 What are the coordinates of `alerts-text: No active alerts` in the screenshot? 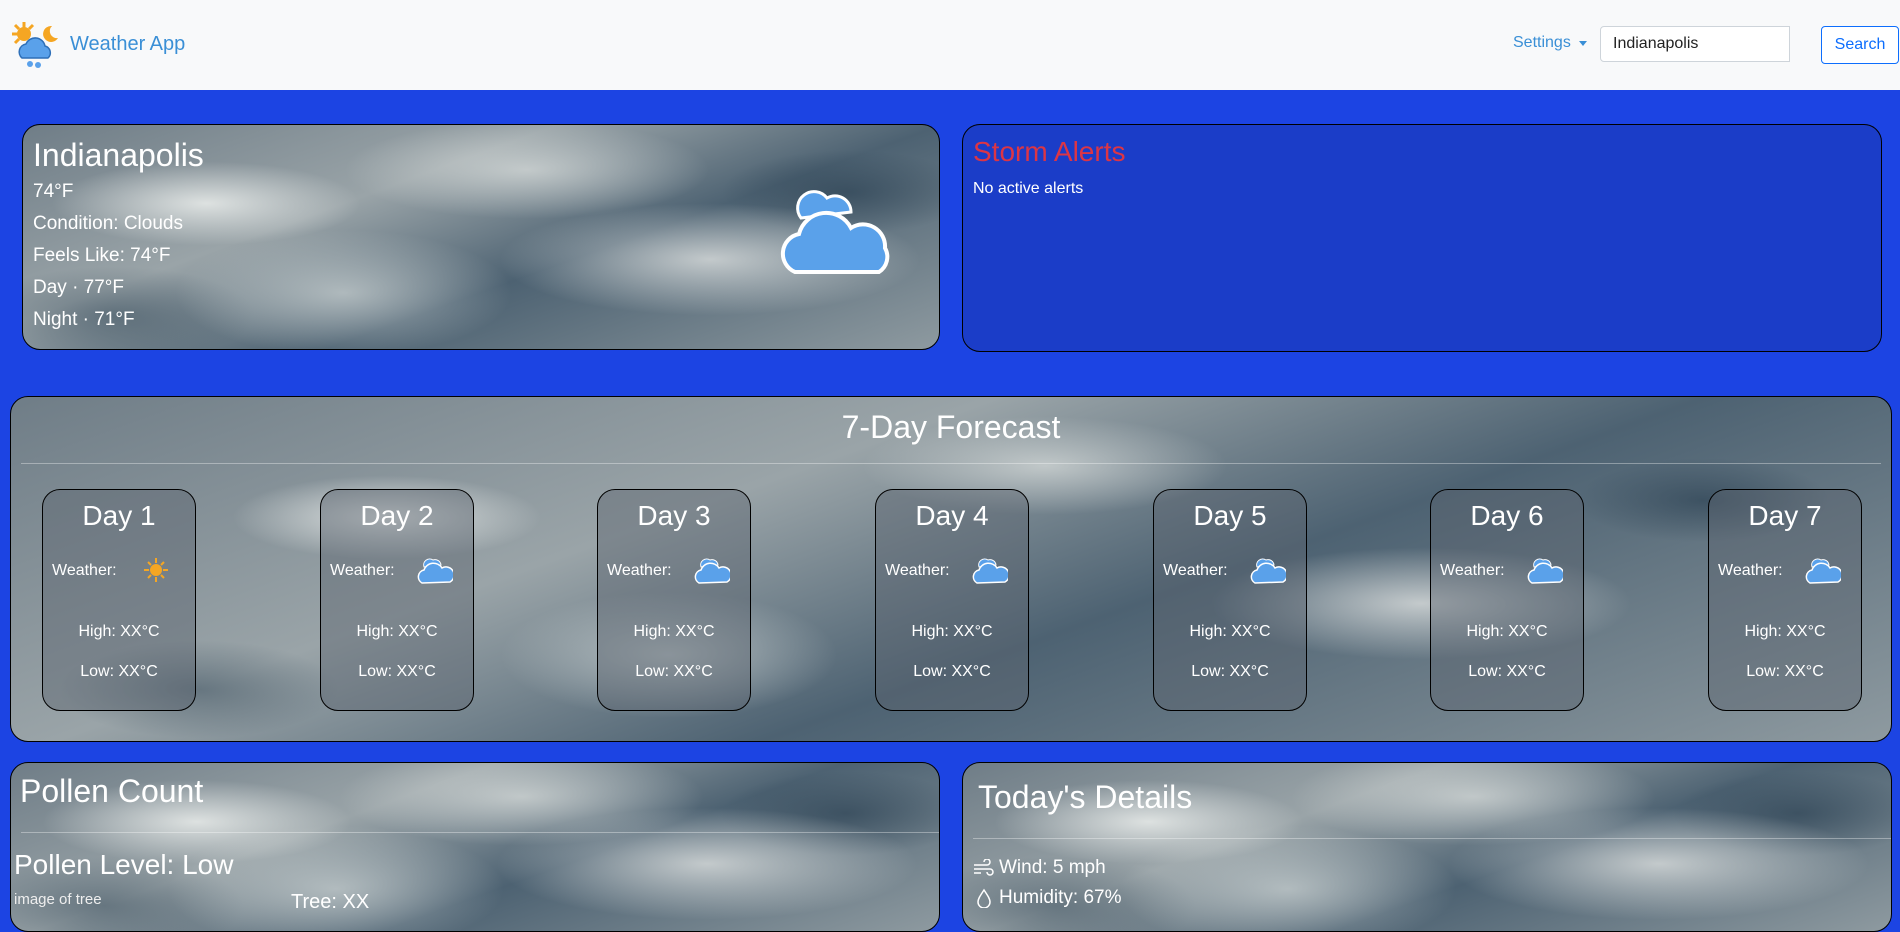 It's located at (1028, 188).